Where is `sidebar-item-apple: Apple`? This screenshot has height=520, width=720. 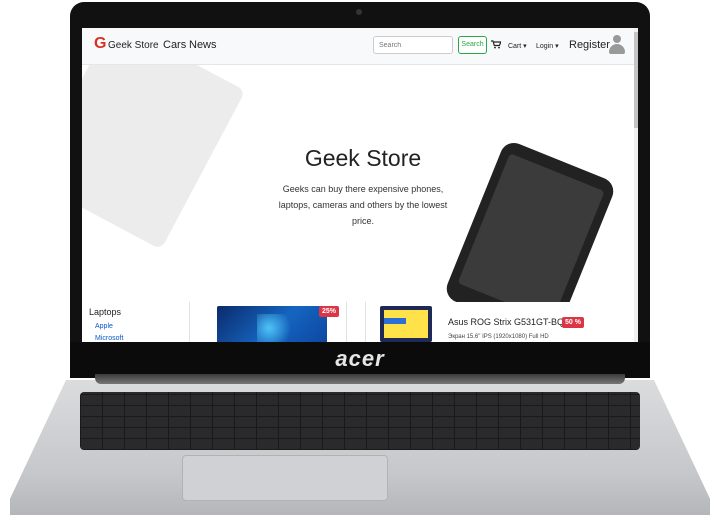 sidebar-item-apple: Apple is located at coordinates (104, 326).